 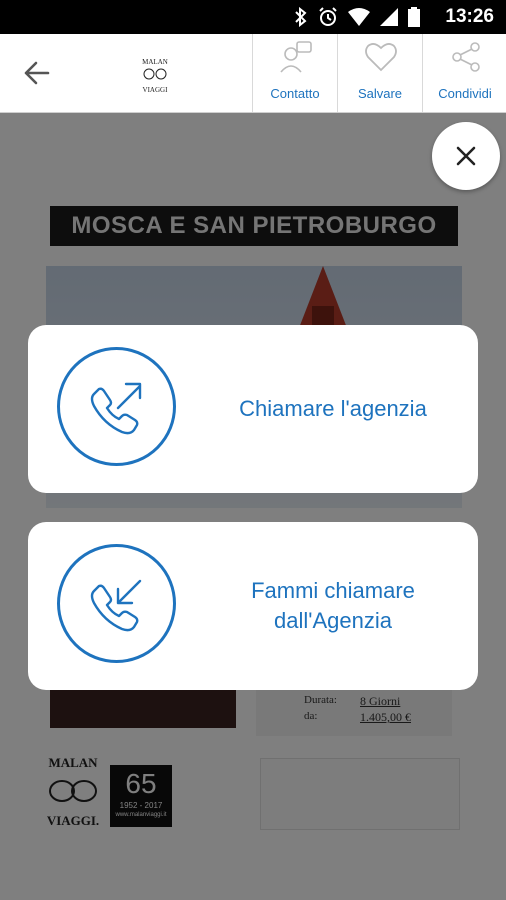 I want to click on incoming-call-icon, so click(x=116, y=605).